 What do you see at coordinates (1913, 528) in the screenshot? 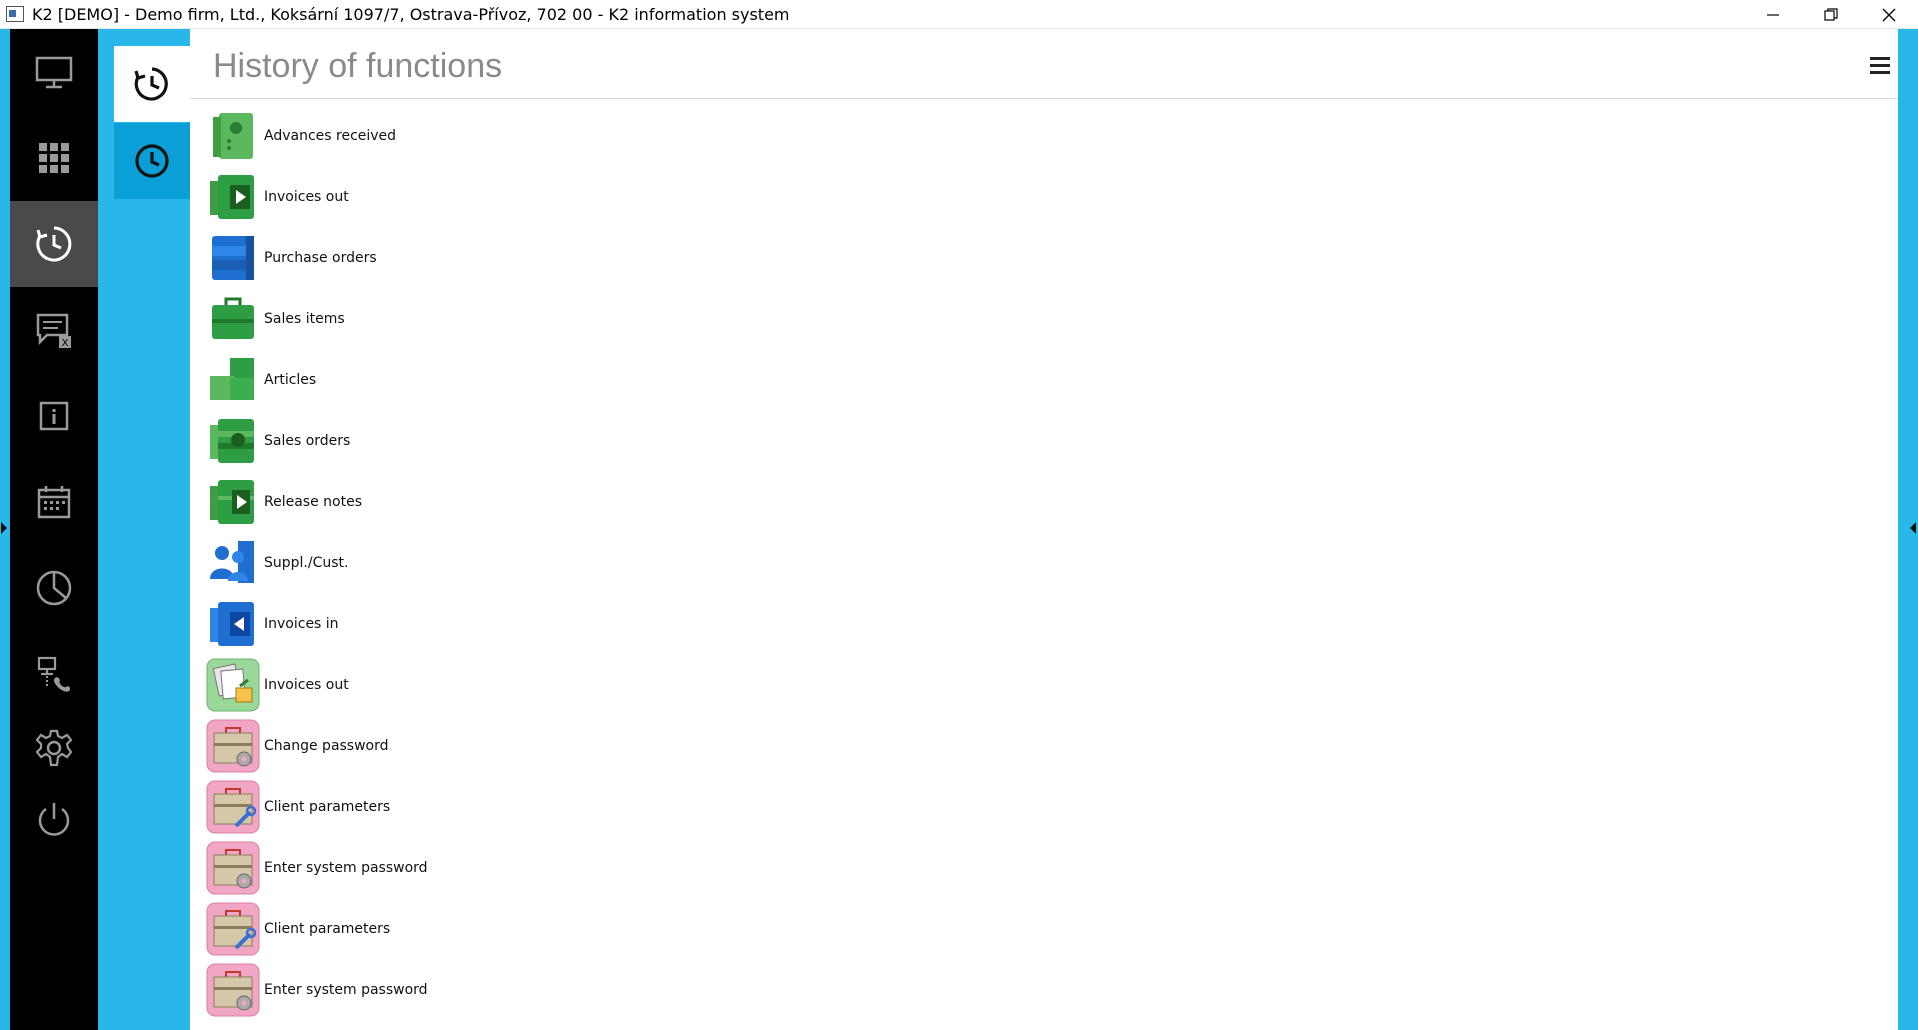
I see `expand-right-arrow-icon` at bounding box center [1913, 528].